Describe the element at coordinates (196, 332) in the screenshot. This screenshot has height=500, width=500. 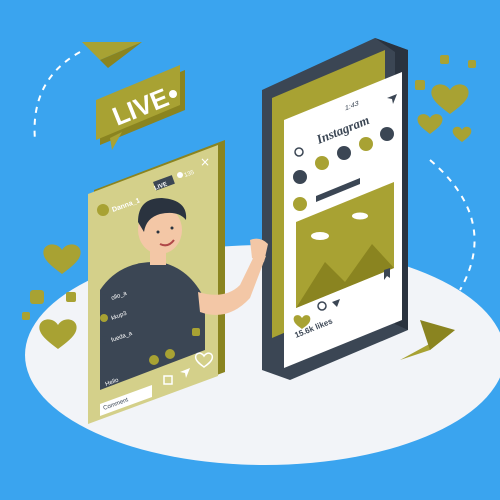
I see `like-thumb-icon` at that location.